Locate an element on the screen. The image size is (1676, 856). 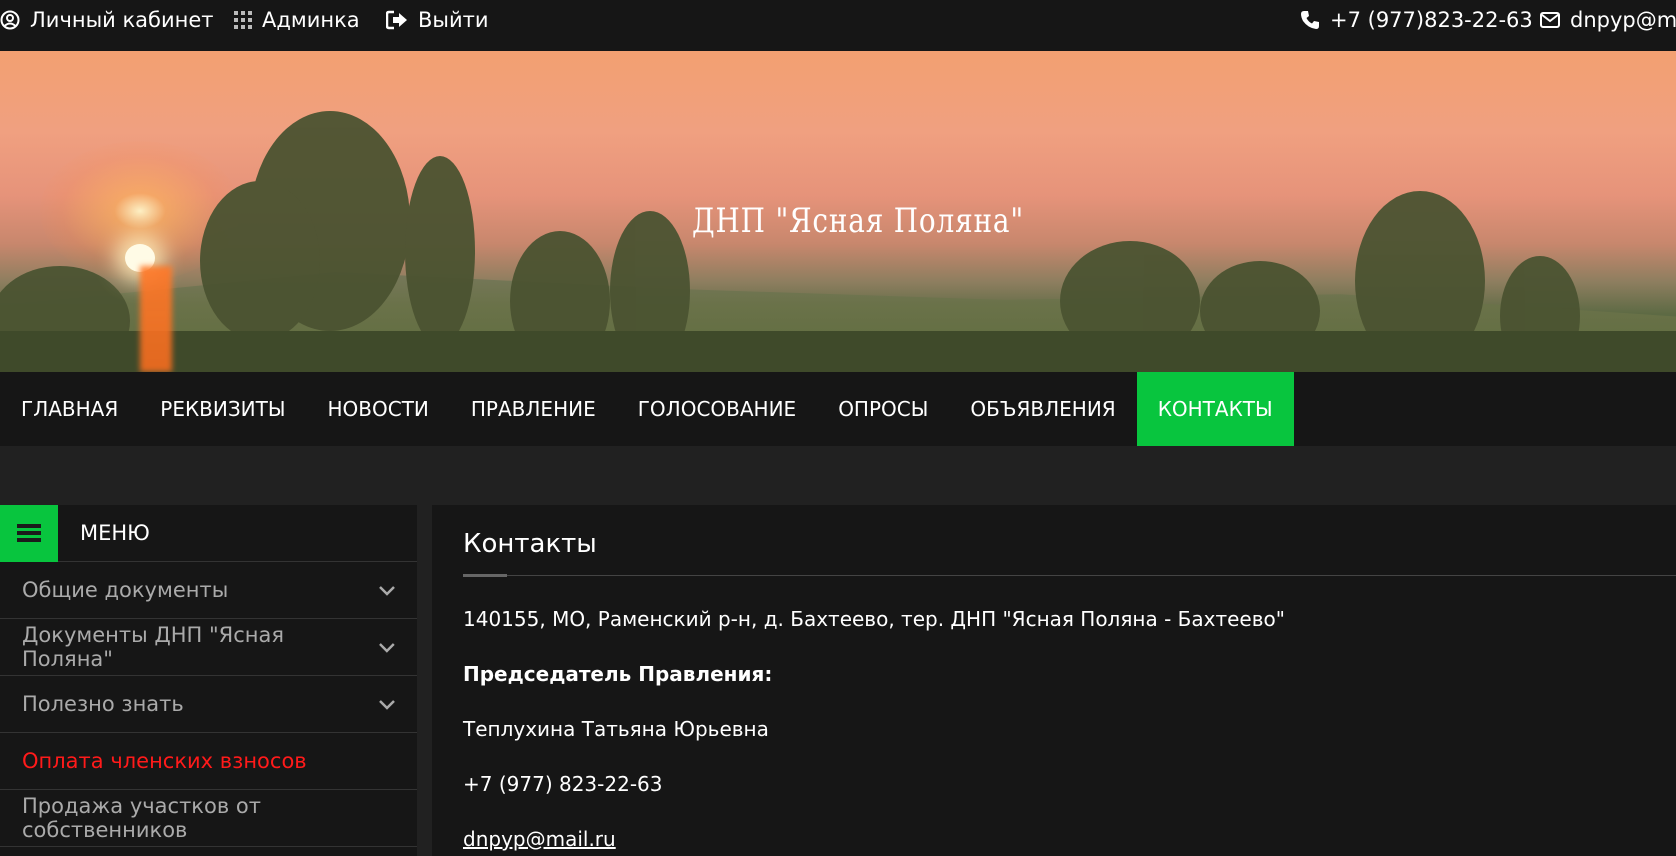
sidebar-item-general-docs: Общие документы is located at coordinates (208, 590).